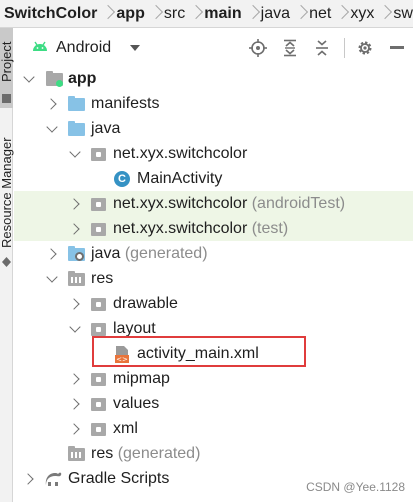 This screenshot has width=413, height=502. I want to click on folder-name: res, so click(102, 453).